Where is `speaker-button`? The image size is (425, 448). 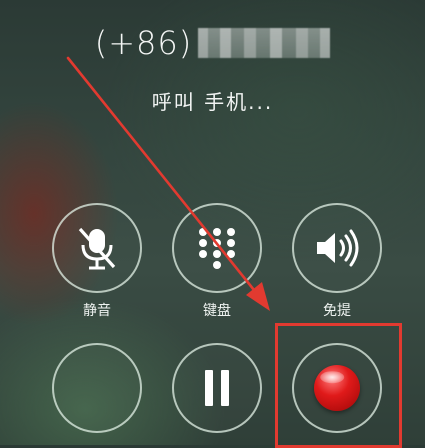
speaker-button is located at coordinates (337, 248).